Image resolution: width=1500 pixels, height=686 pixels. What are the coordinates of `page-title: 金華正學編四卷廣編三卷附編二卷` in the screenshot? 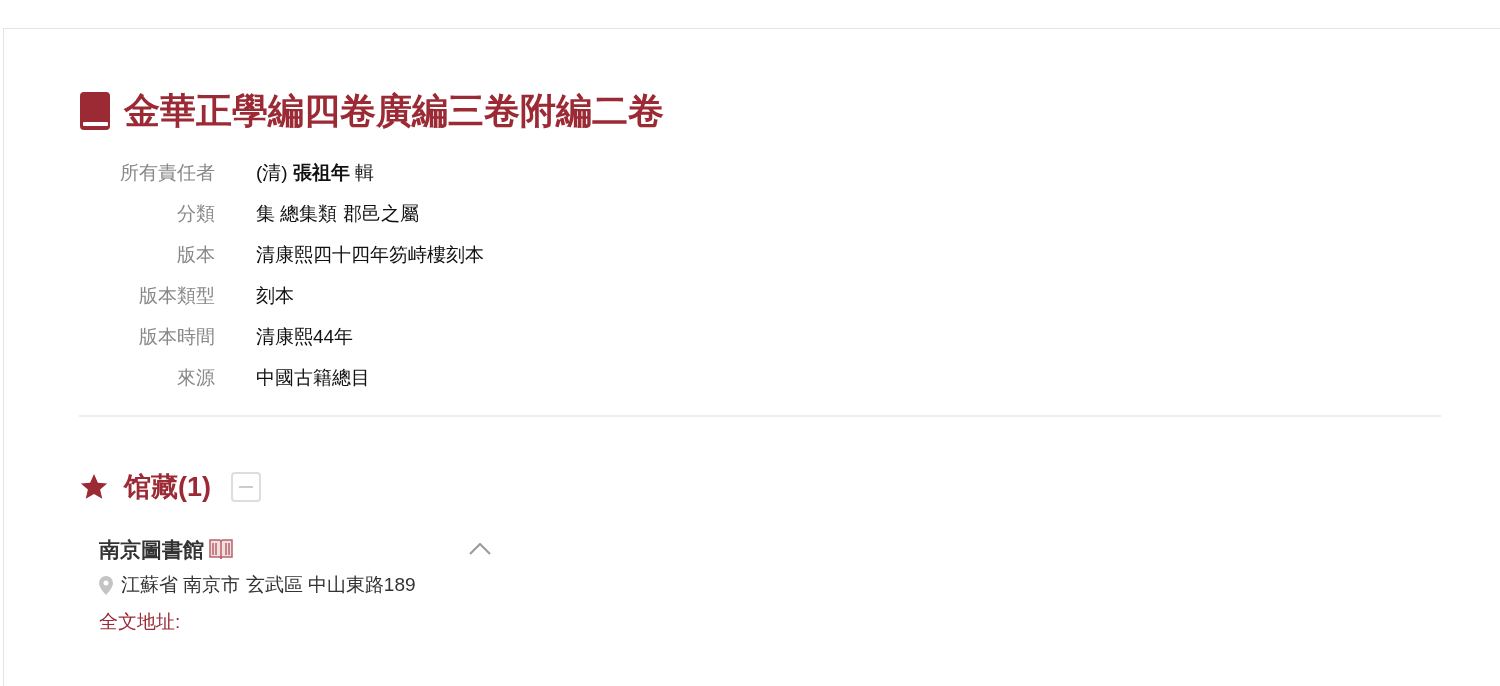 It's located at (394, 111).